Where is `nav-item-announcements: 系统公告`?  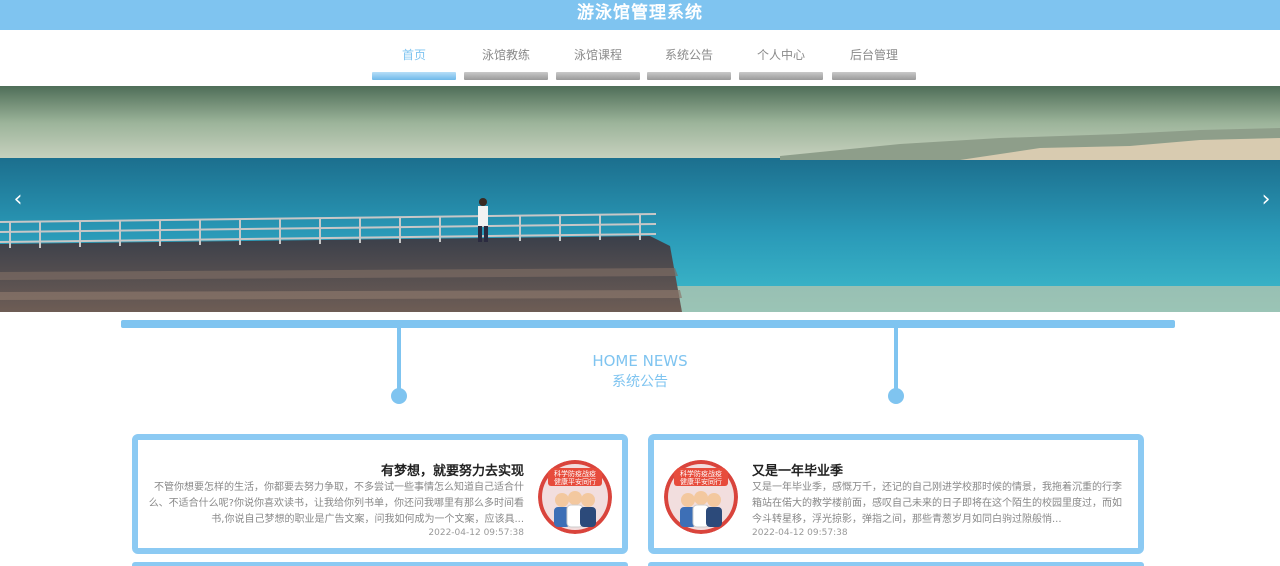
nav-item-announcements: 系统公告 is located at coordinates (689, 62).